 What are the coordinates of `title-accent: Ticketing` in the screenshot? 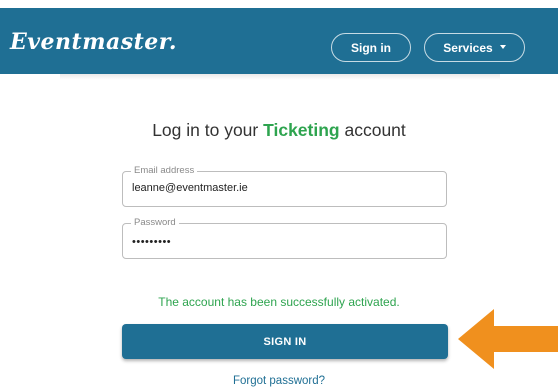 It's located at (301, 130).